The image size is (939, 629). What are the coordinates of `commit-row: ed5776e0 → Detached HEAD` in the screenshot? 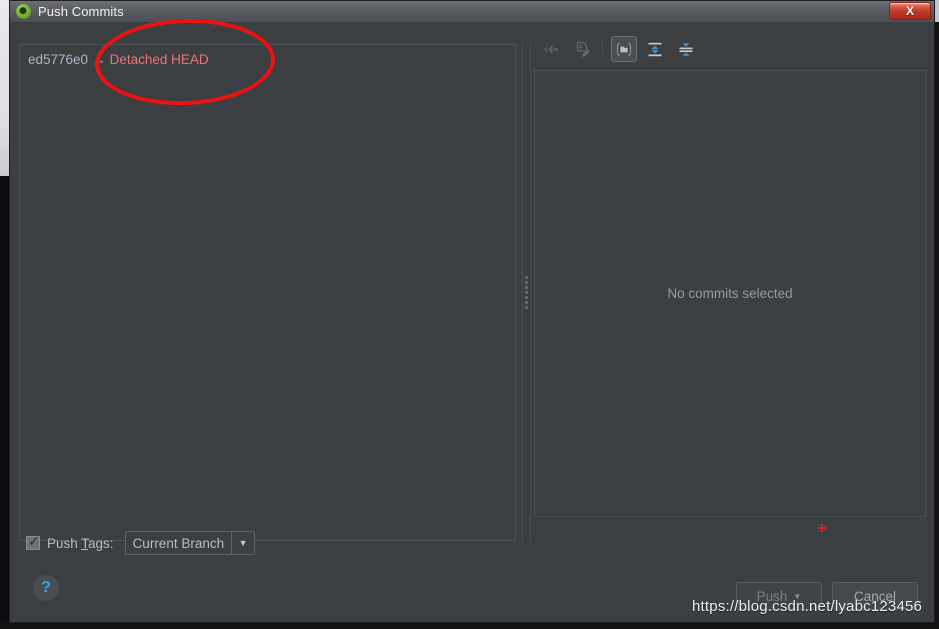 It's located at (267, 56).